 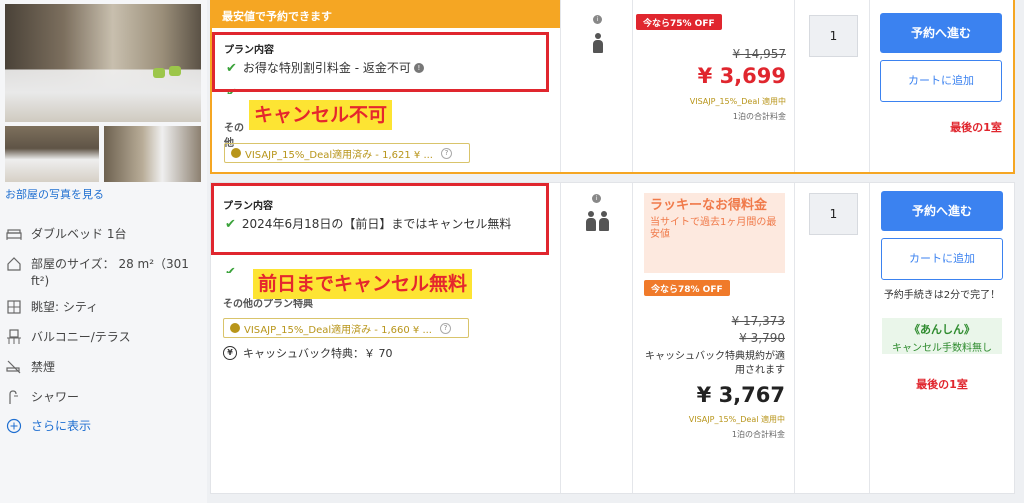 I want to click on pre-cashback-price: ¥ 3,790, so click(x=762, y=338).